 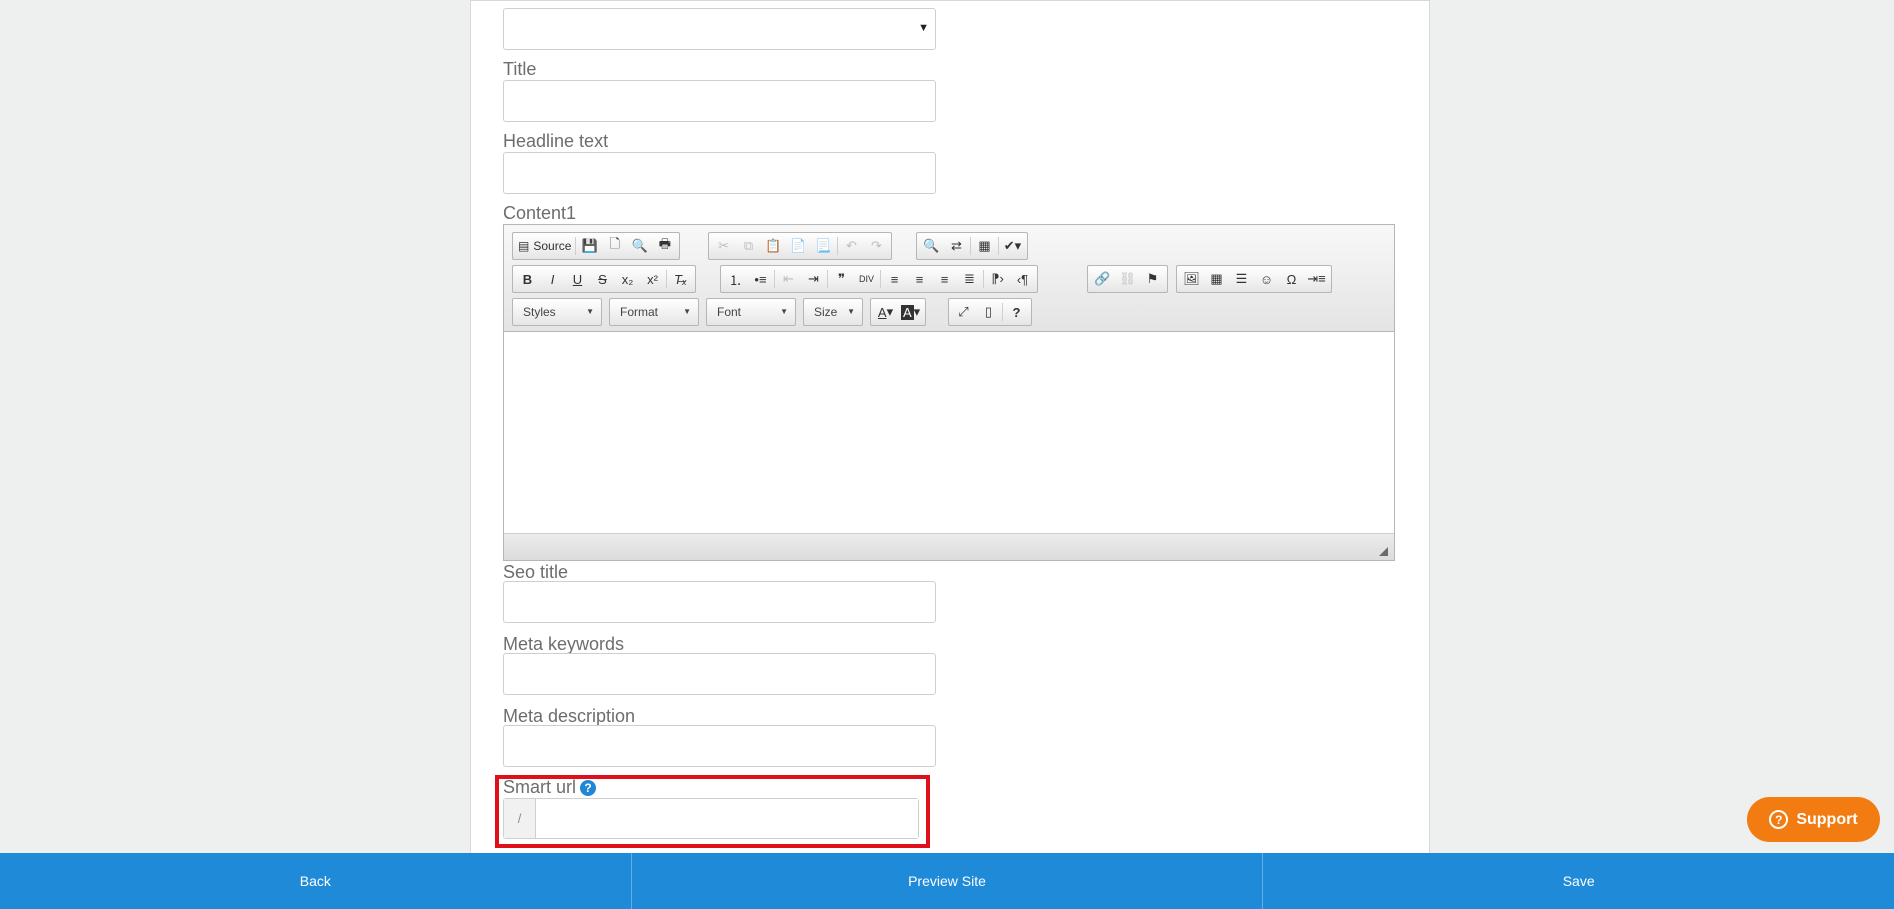 What do you see at coordinates (664, 246) in the screenshot?
I see `print-icon: 🖶` at bounding box center [664, 246].